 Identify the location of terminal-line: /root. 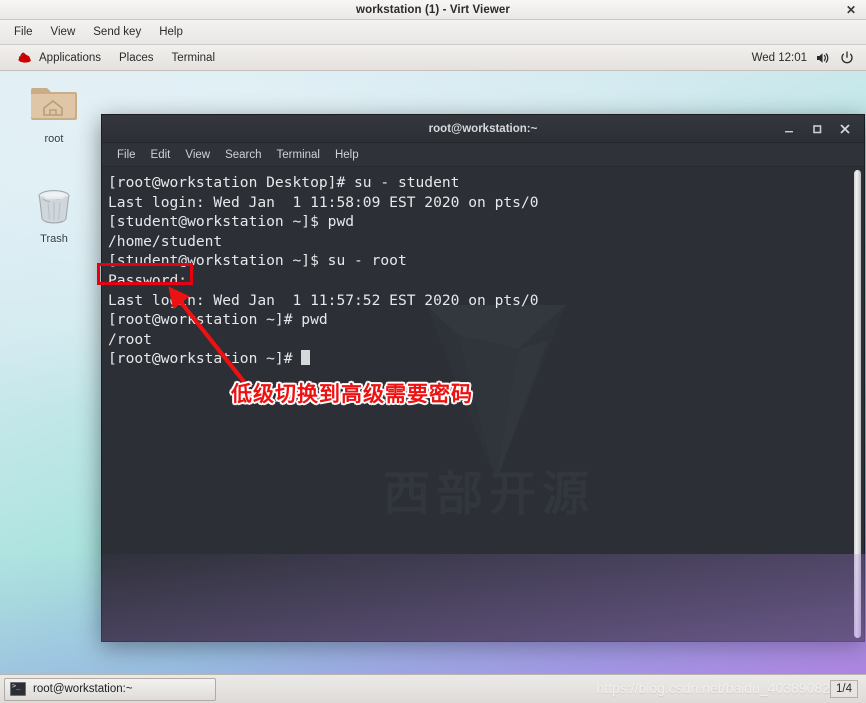
(130, 339).